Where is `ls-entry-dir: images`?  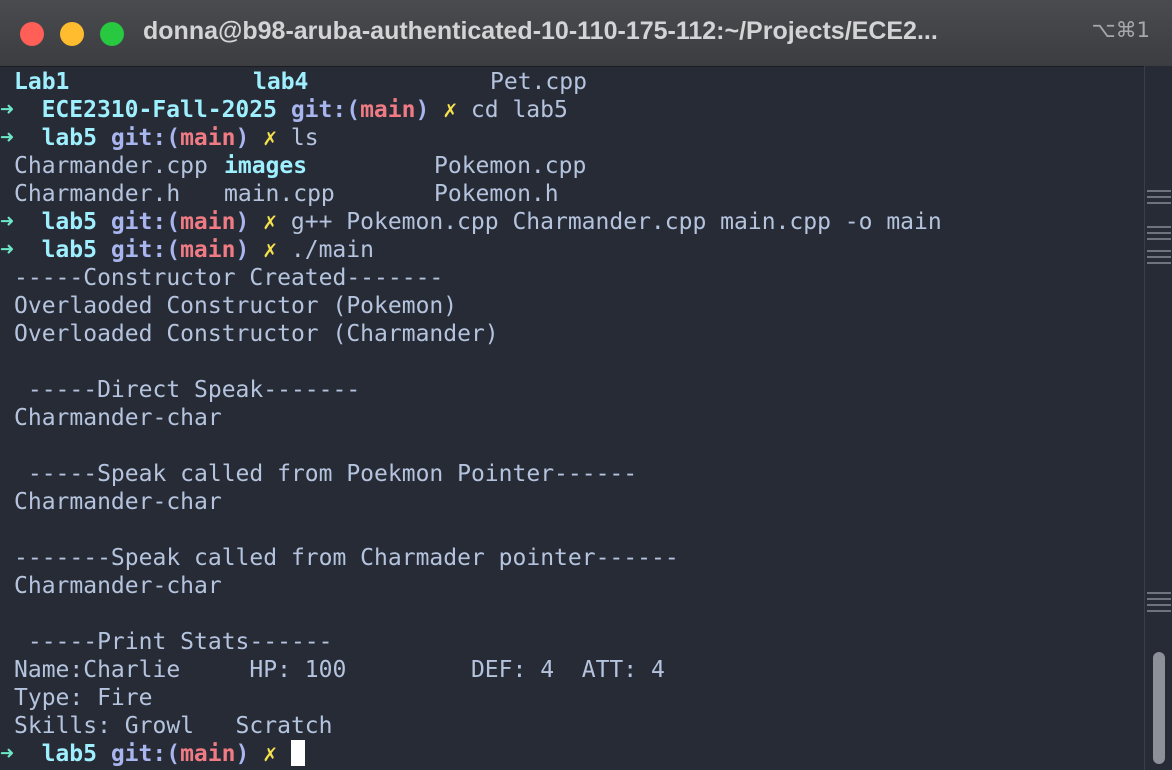
ls-entry-dir: images is located at coordinates (266, 166).